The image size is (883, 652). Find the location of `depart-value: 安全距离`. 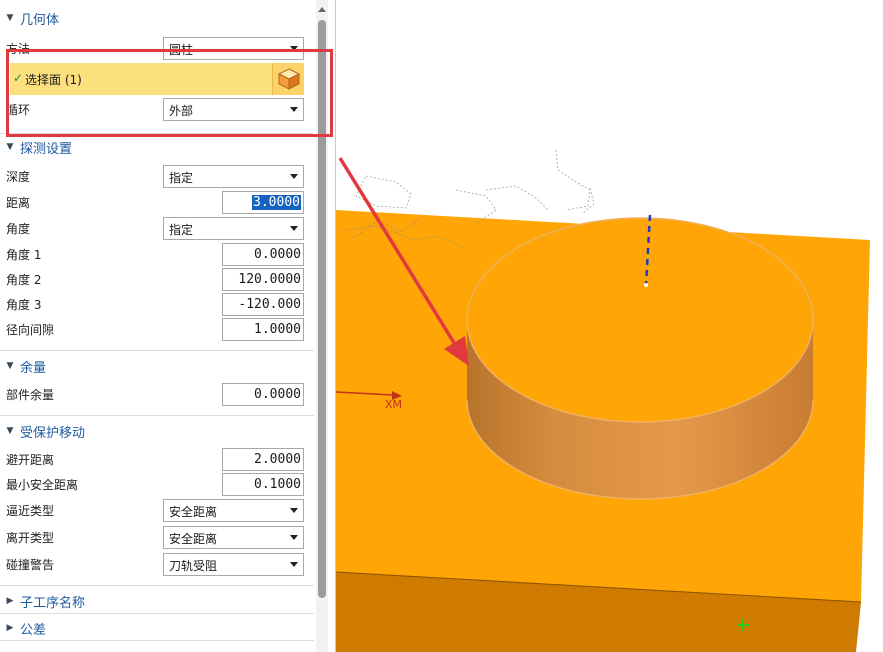

depart-value: 安全距离 is located at coordinates (193, 539).